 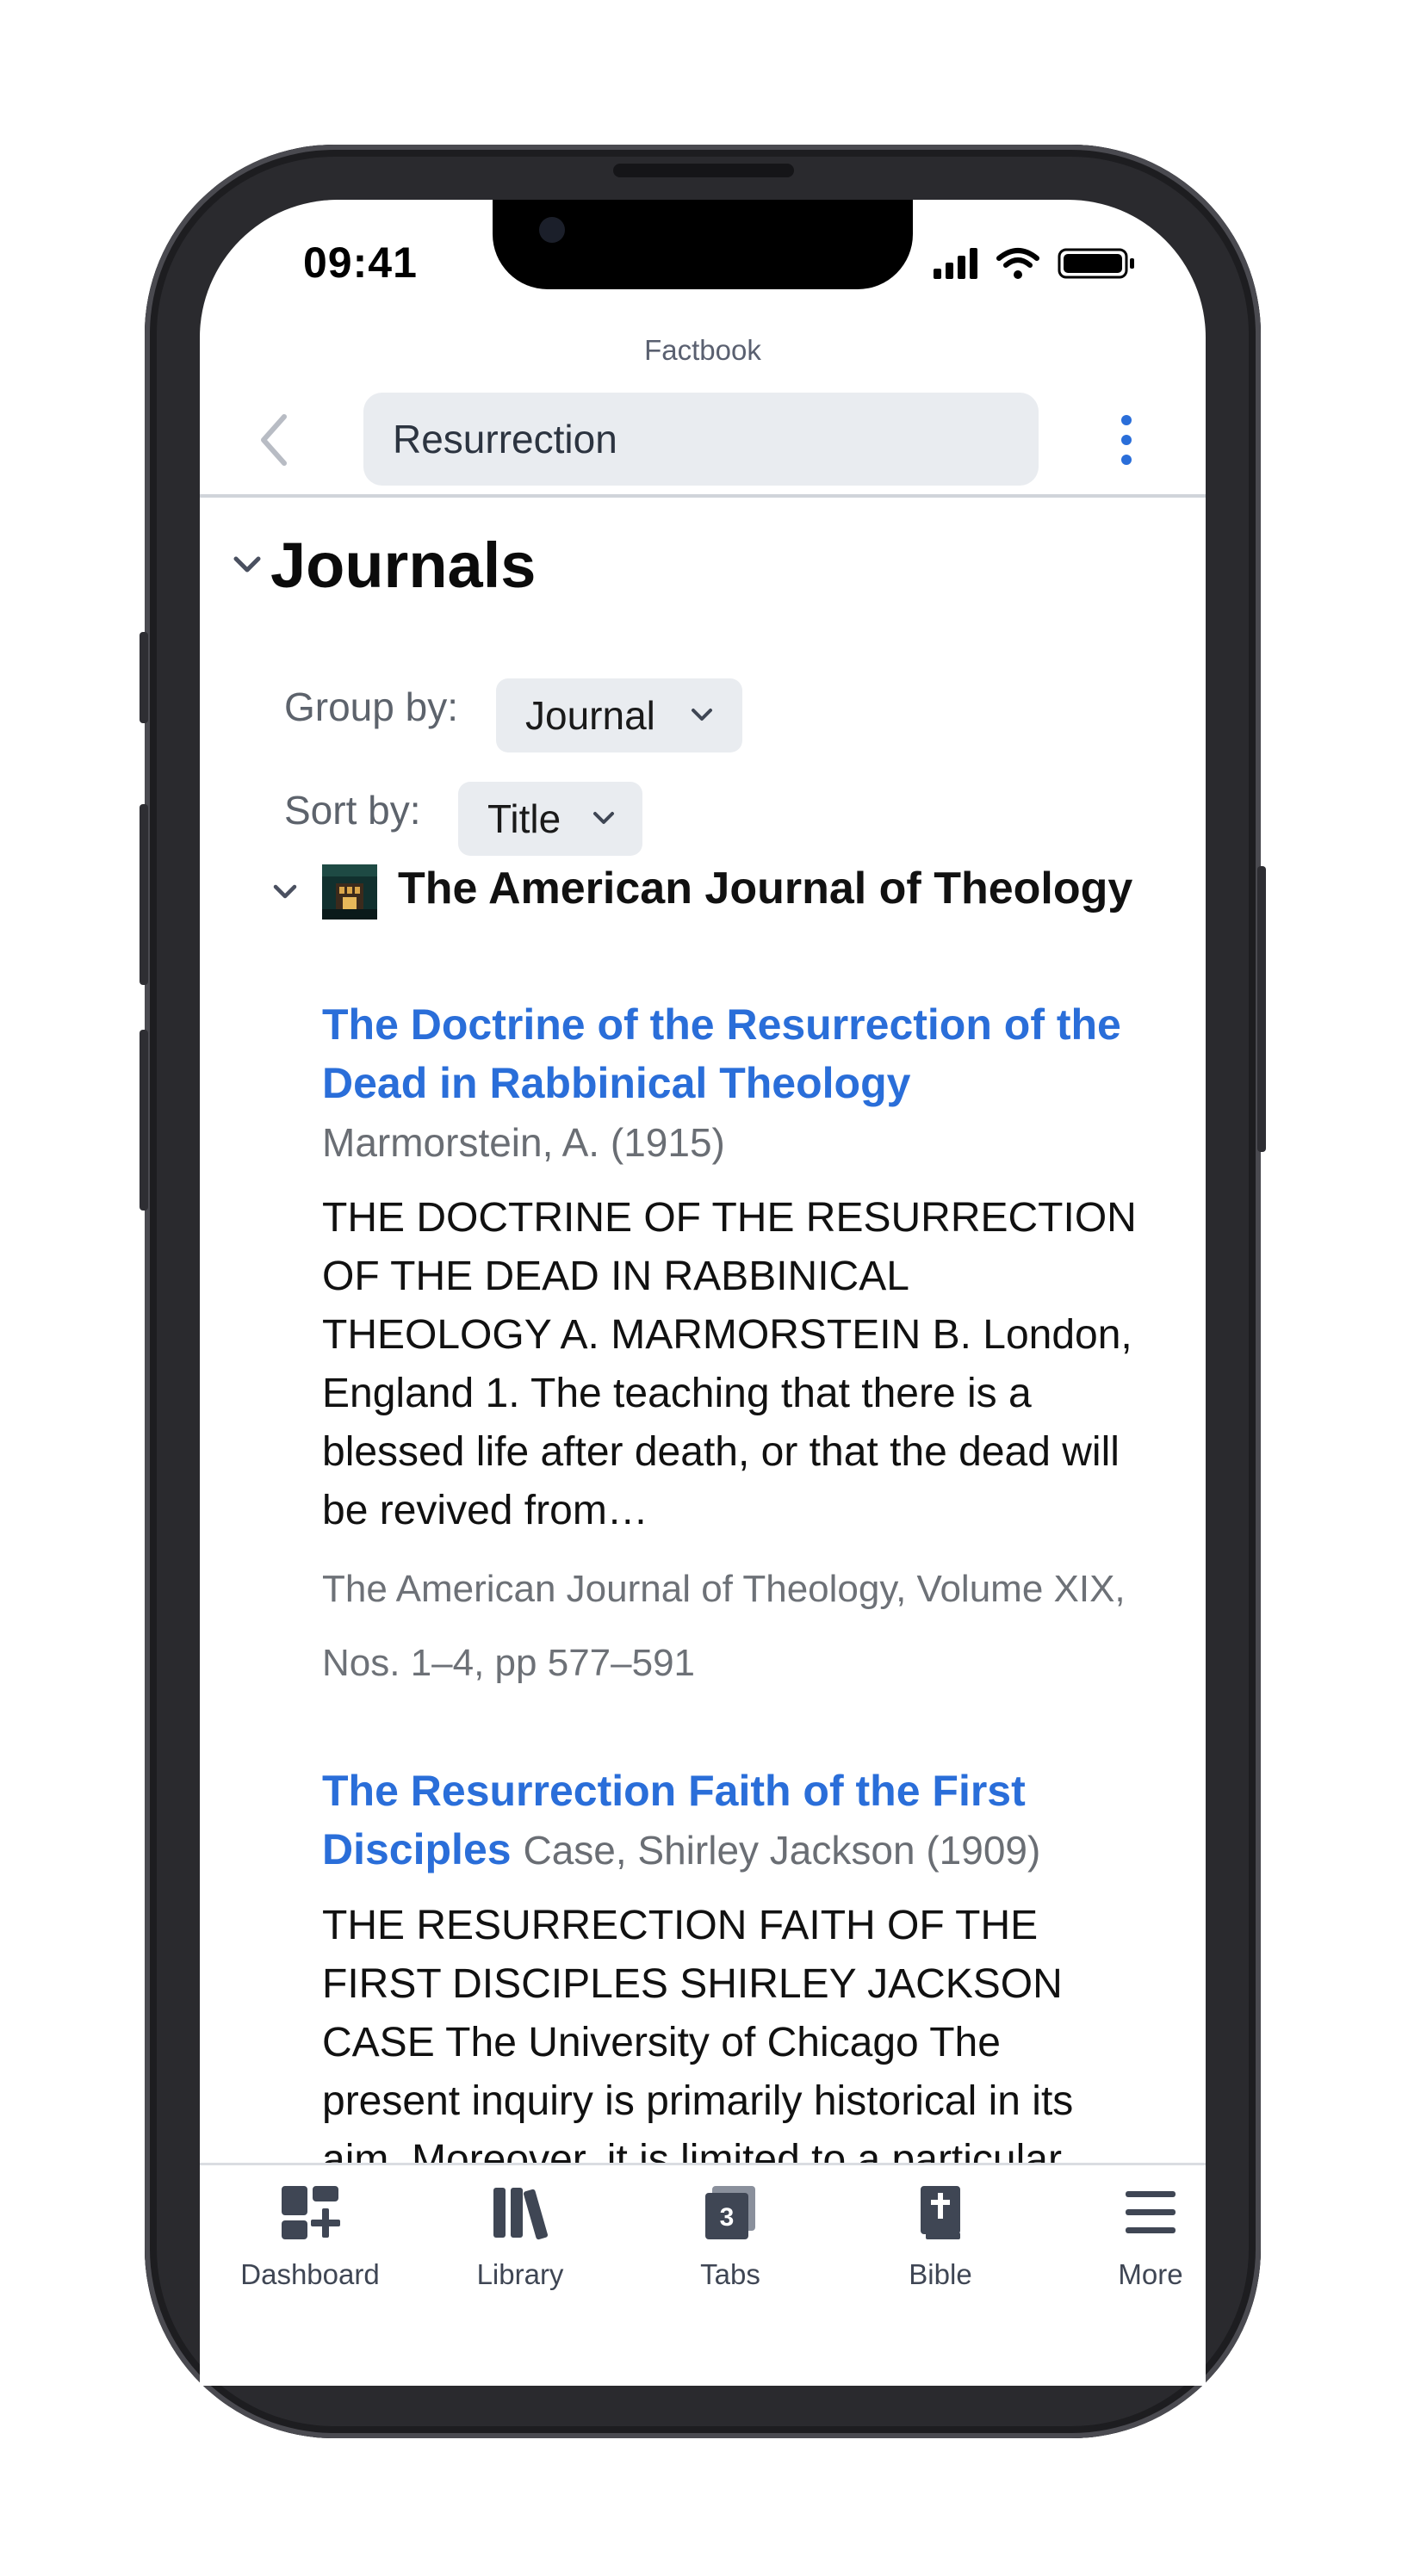 What do you see at coordinates (766, 888) in the screenshot?
I see `journal-name: The American Journal of Theology` at bounding box center [766, 888].